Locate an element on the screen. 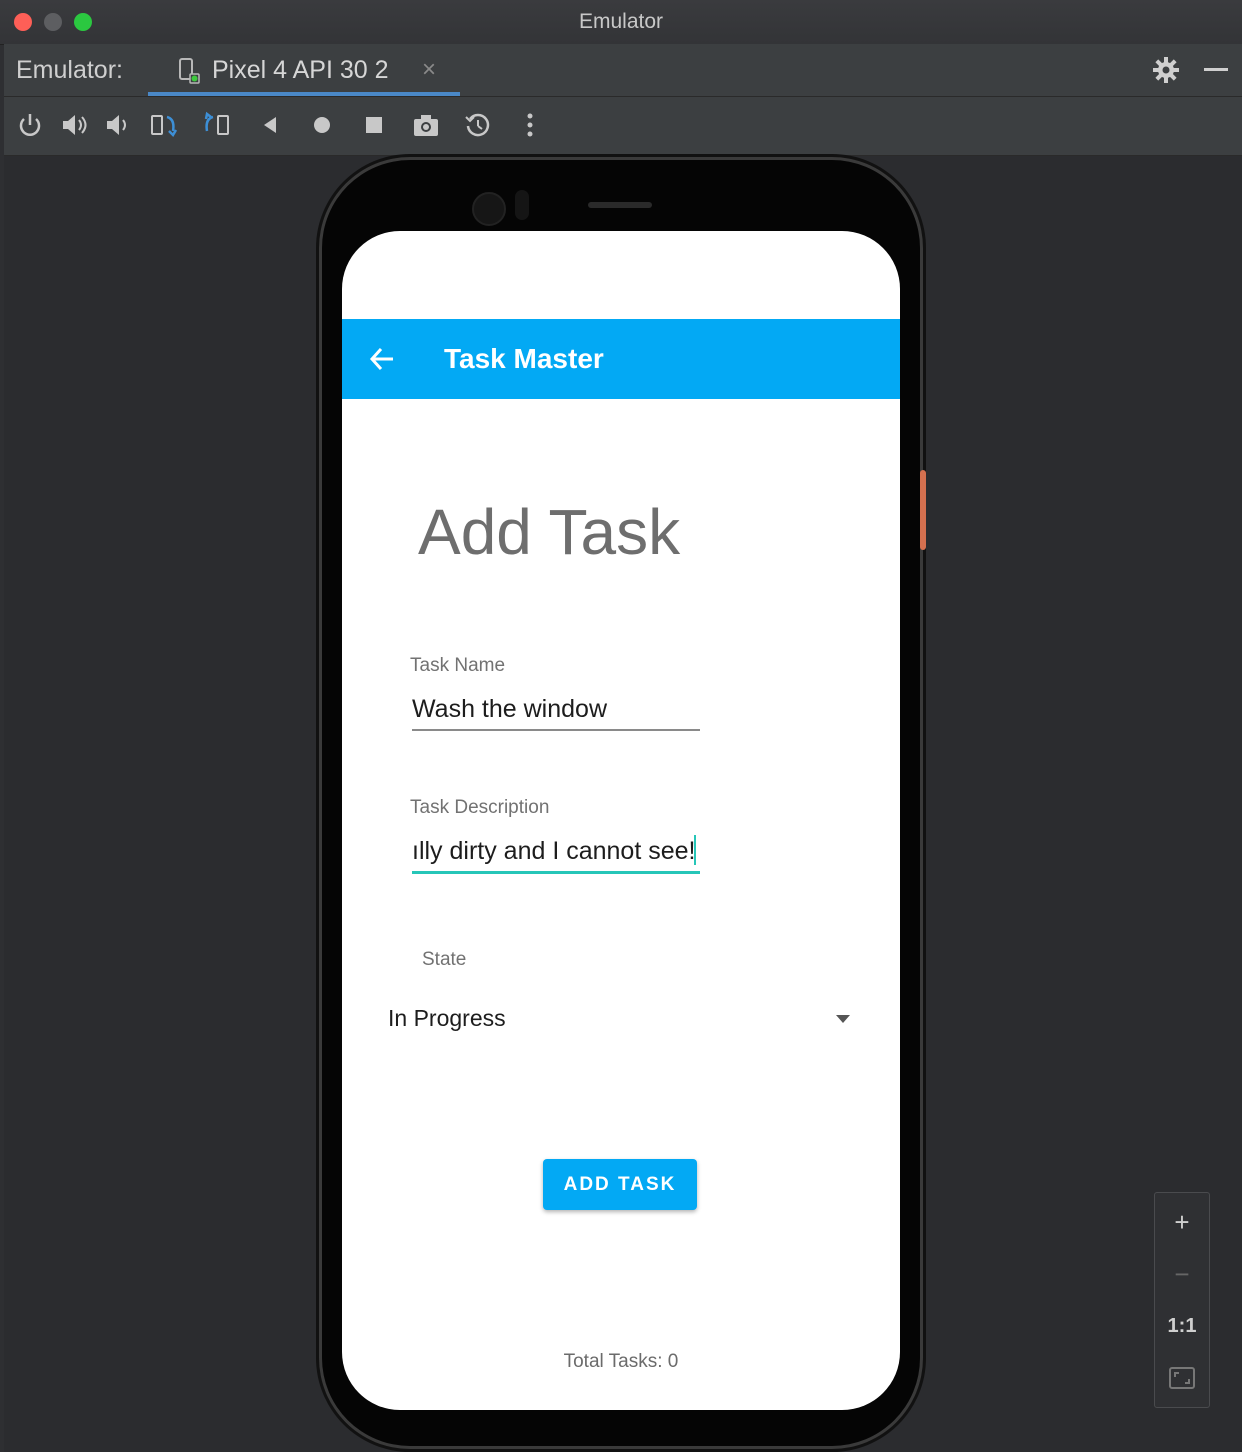 This screenshot has height=1452, width=1242. state-dropdown: In Progress is located at coordinates (447, 1018).